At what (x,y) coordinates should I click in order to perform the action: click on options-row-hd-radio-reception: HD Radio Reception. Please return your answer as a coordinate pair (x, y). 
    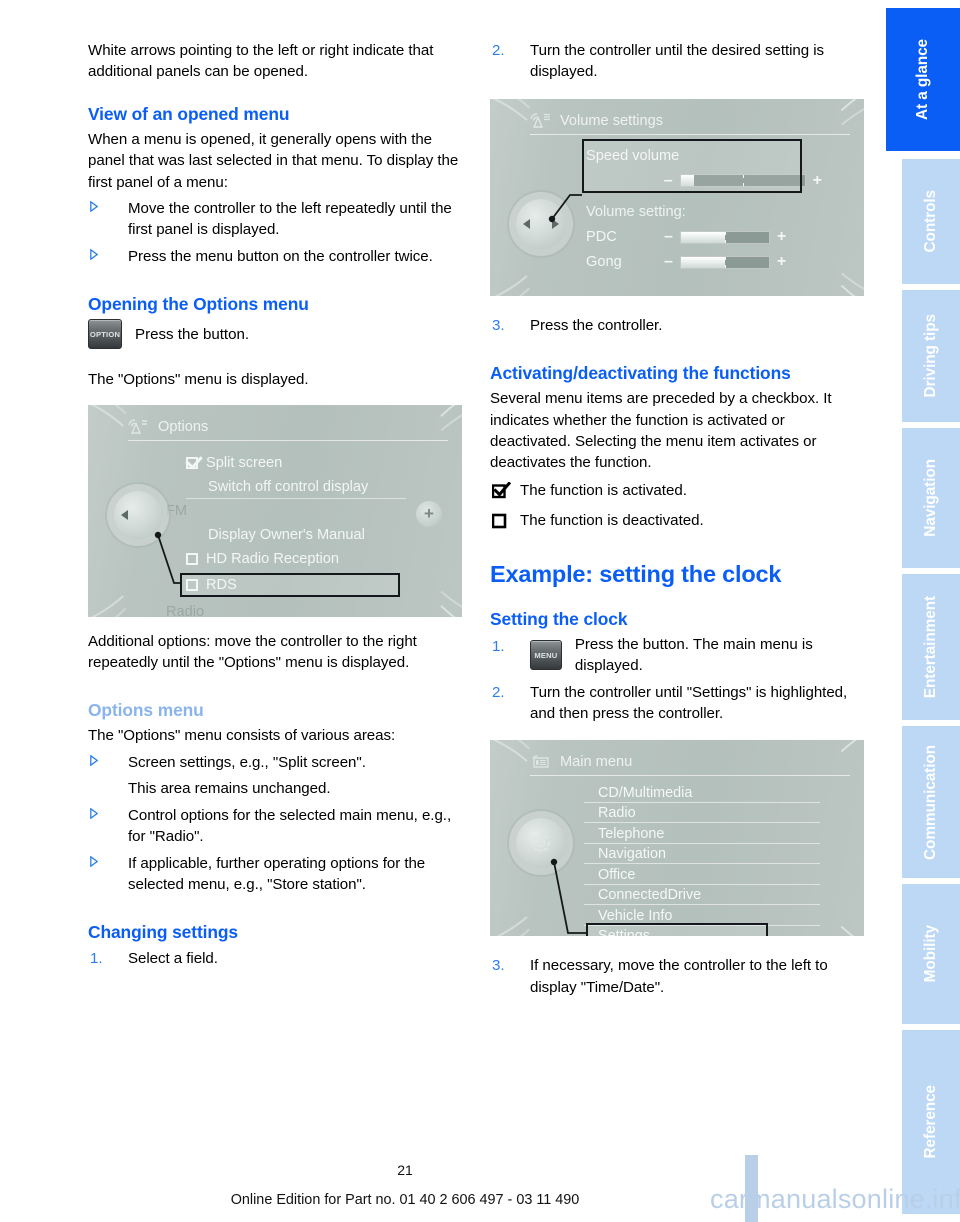
    Looking at the image, I should click on (275, 559).